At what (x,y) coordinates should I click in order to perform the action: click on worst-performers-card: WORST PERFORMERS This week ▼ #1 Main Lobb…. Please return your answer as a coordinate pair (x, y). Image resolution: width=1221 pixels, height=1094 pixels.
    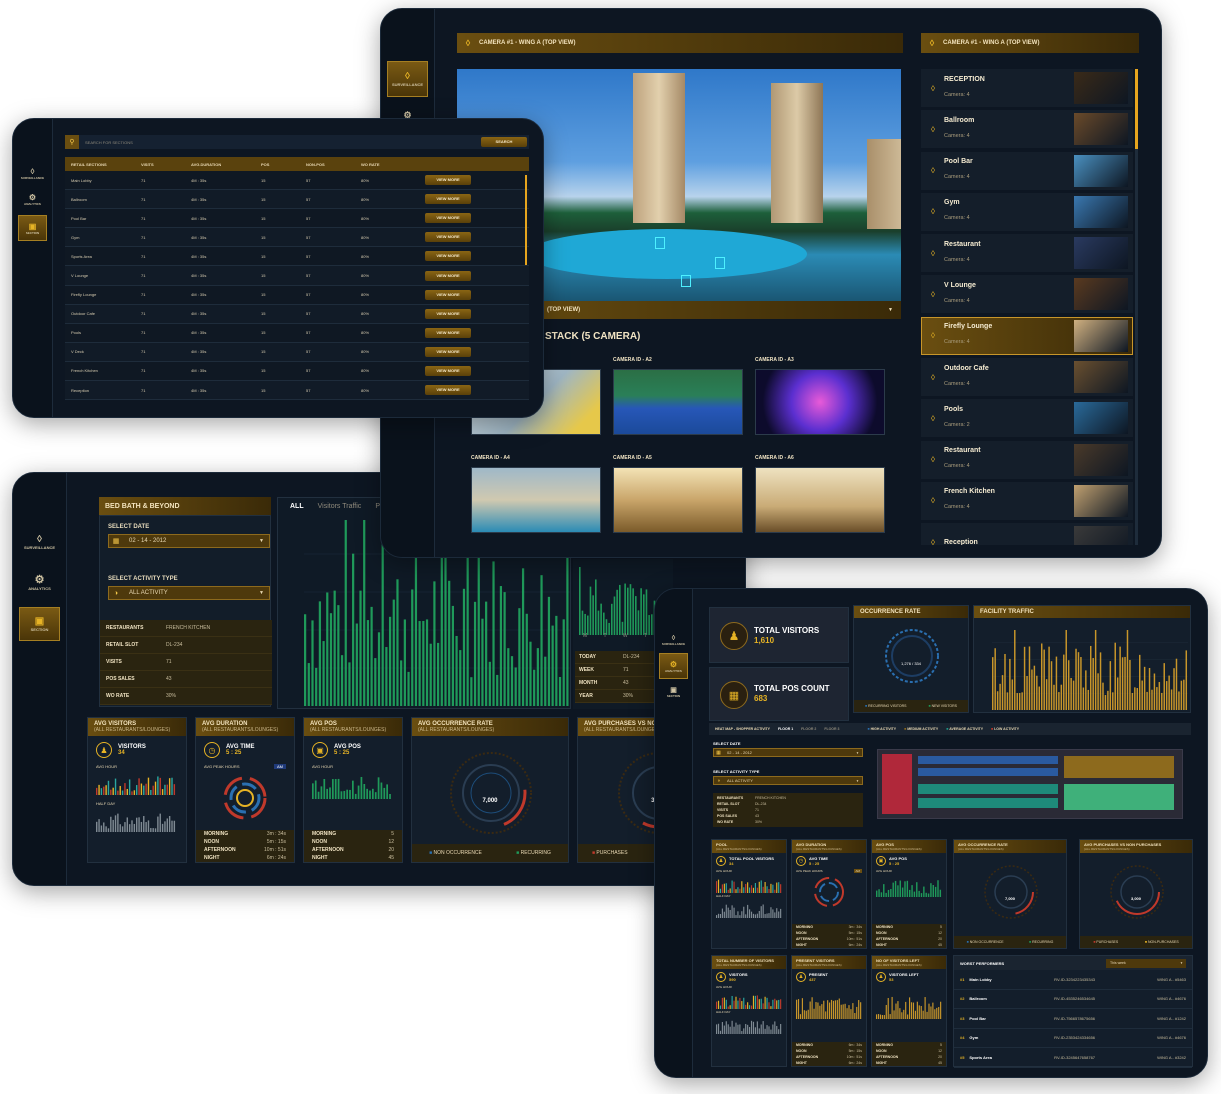
    Looking at the image, I should click on (1073, 1011).